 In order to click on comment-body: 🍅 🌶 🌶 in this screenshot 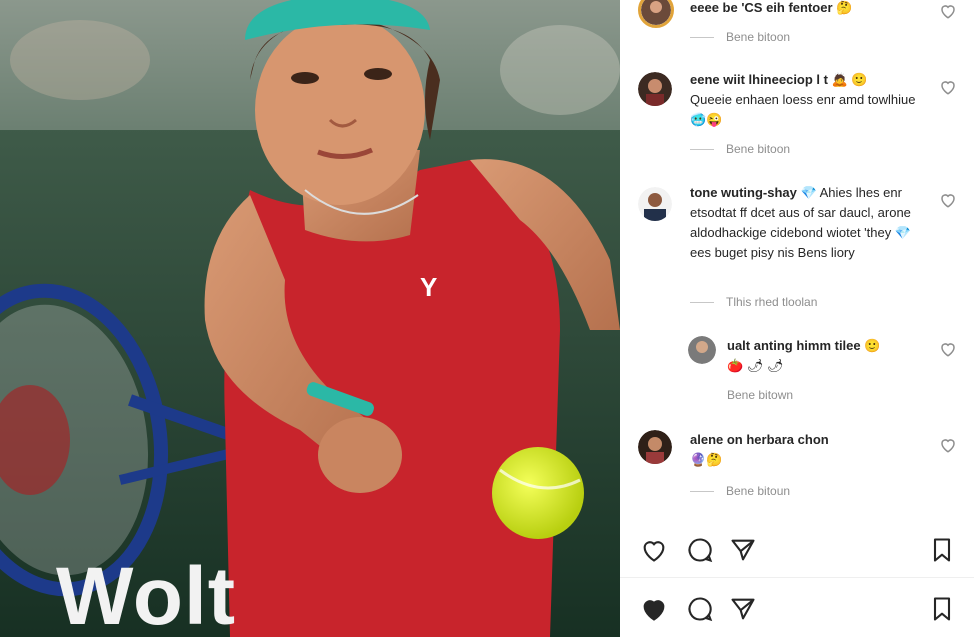, I will do `click(755, 365)`.